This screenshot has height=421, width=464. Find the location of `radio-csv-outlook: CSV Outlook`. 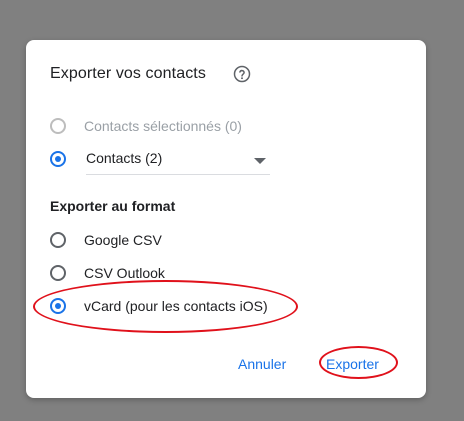

radio-csv-outlook: CSV Outlook is located at coordinates (107, 273).